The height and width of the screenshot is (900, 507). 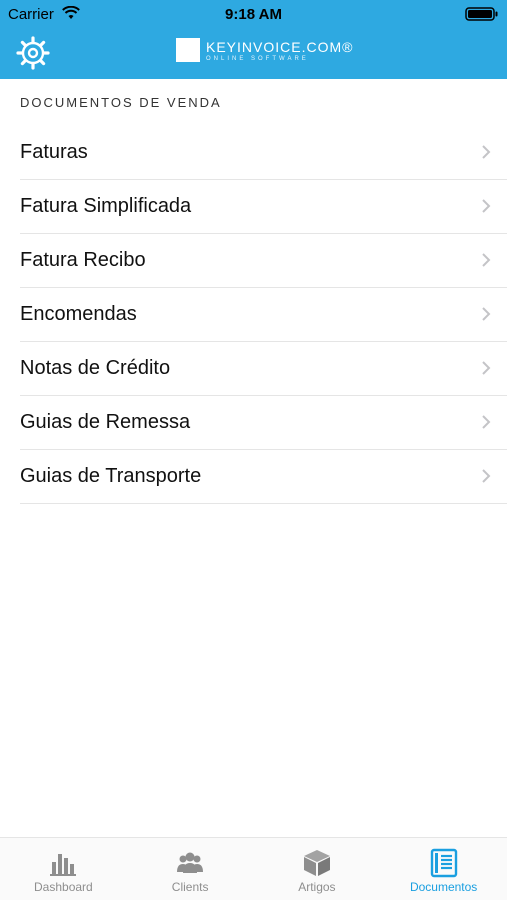 I want to click on battery-icon, so click(x=481, y=14).